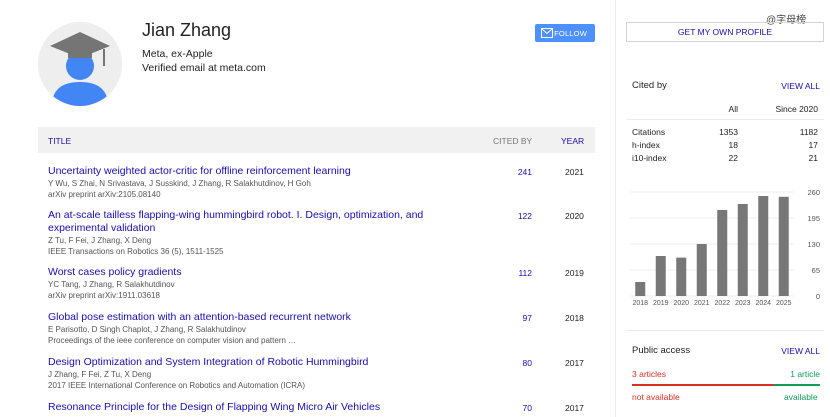  Describe the element at coordinates (725, 32) in the screenshot. I see `get-my-own-profile-button: GET MY OWN PROFILE` at that location.